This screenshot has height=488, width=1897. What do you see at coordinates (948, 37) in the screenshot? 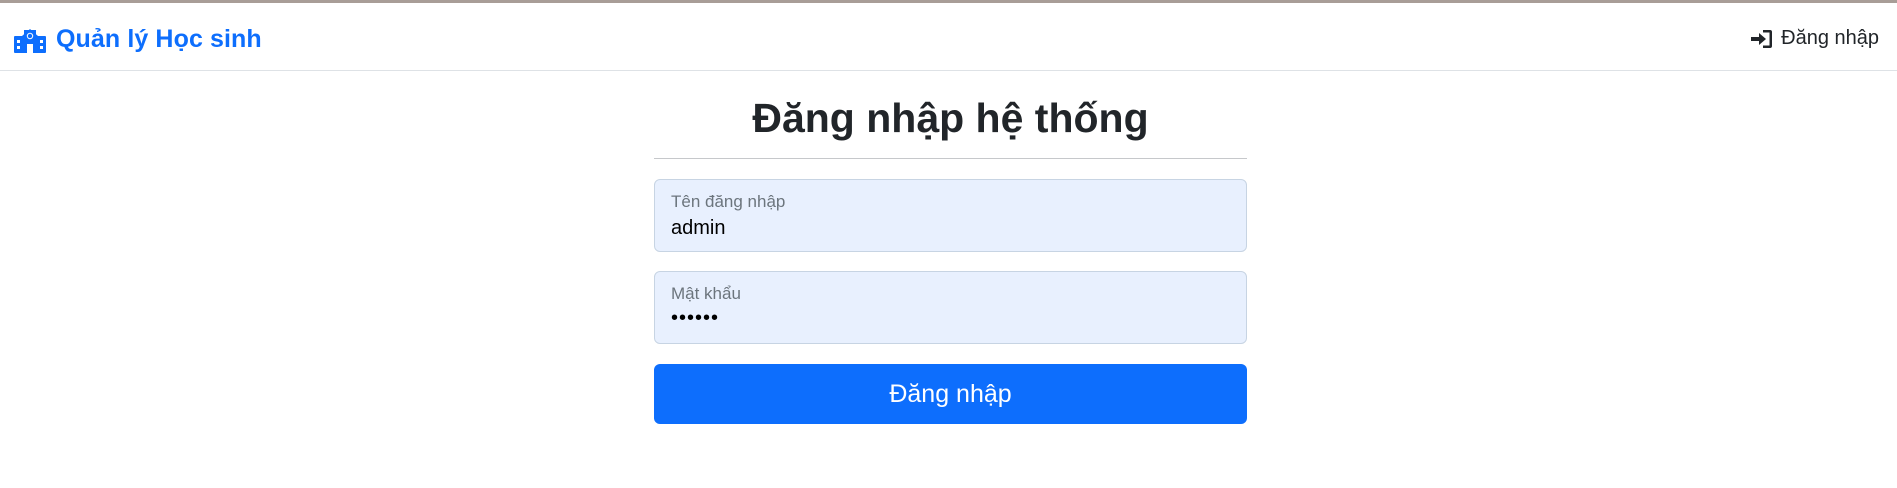
I see `navbar: Quản lý Học sinh Đăng nhập` at bounding box center [948, 37].